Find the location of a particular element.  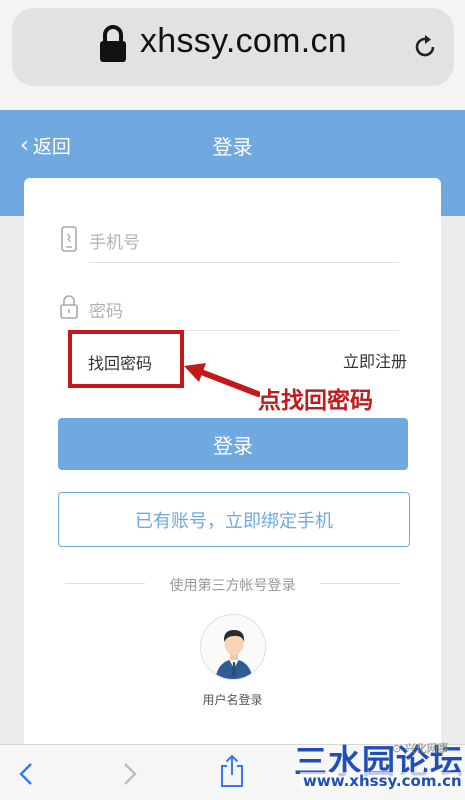

username-login-label: 用户名登录 is located at coordinates (232, 700).